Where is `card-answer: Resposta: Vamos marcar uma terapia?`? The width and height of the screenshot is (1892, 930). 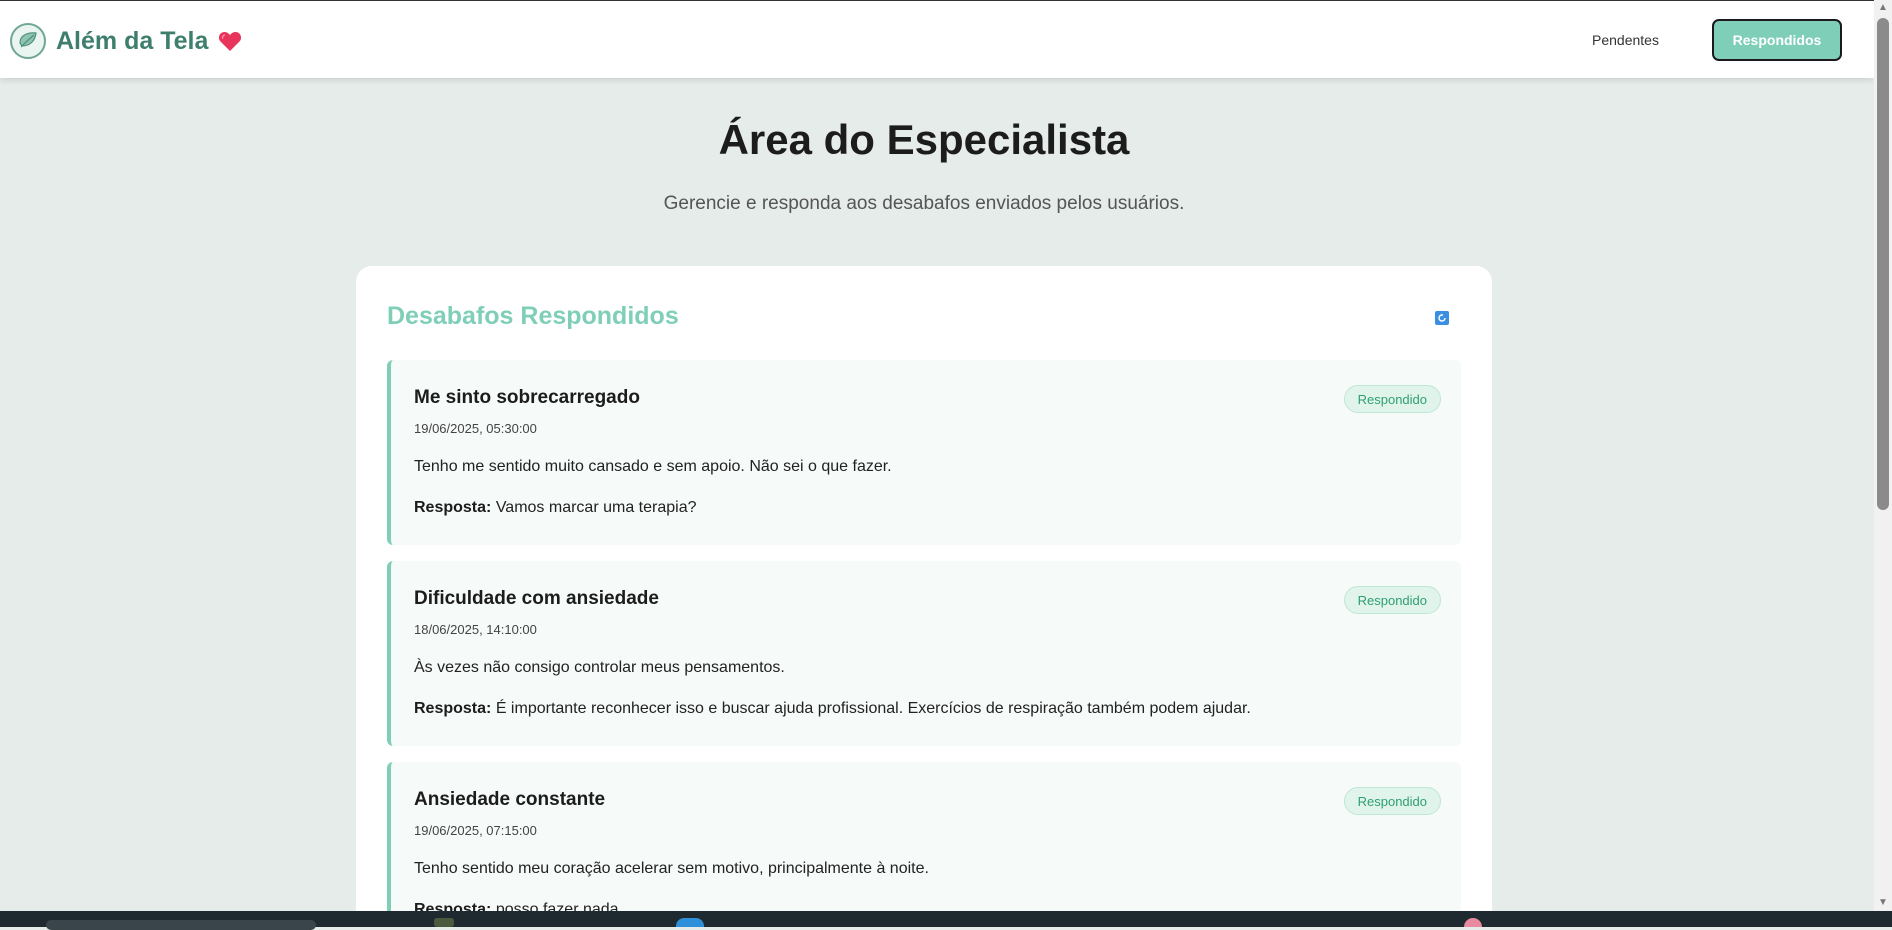 card-answer: Resposta: Vamos marcar uma terapia? is located at coordinates (555, 508).